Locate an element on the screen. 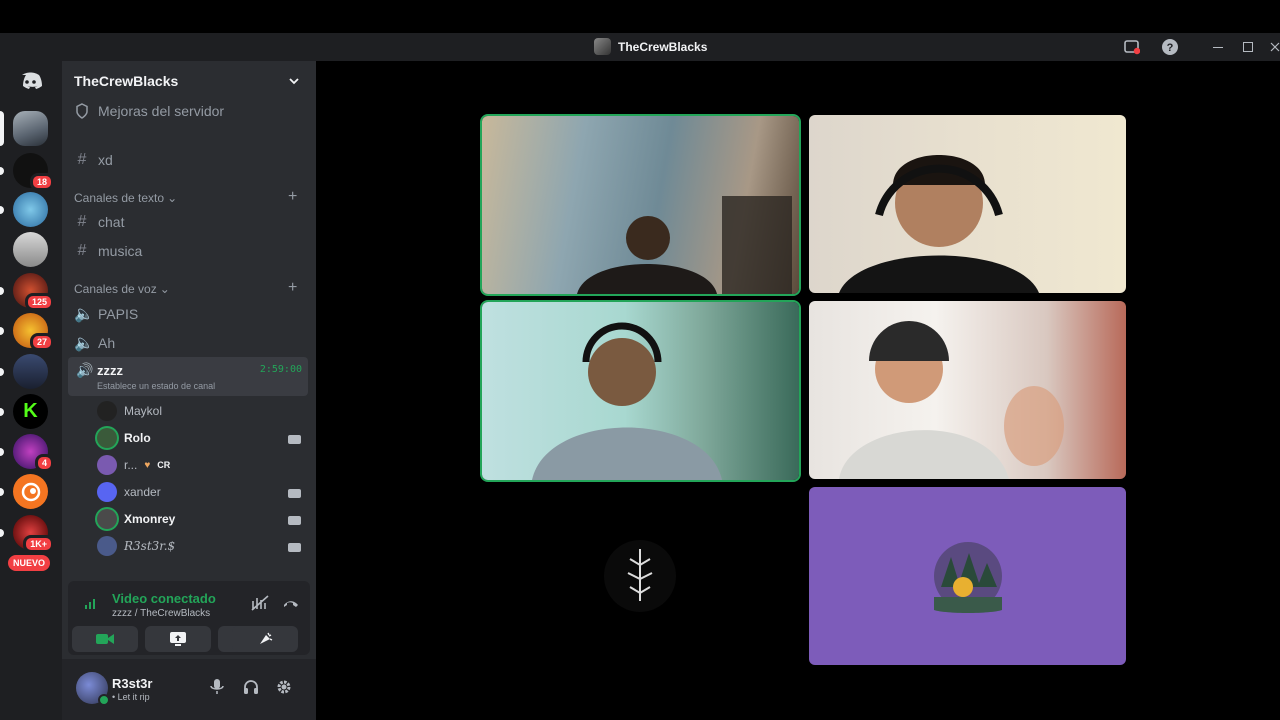 The height and width of the screenshot is (720, 1280). voice-user-xmonrey: Xmonrey is located at coordinates (136, 519).